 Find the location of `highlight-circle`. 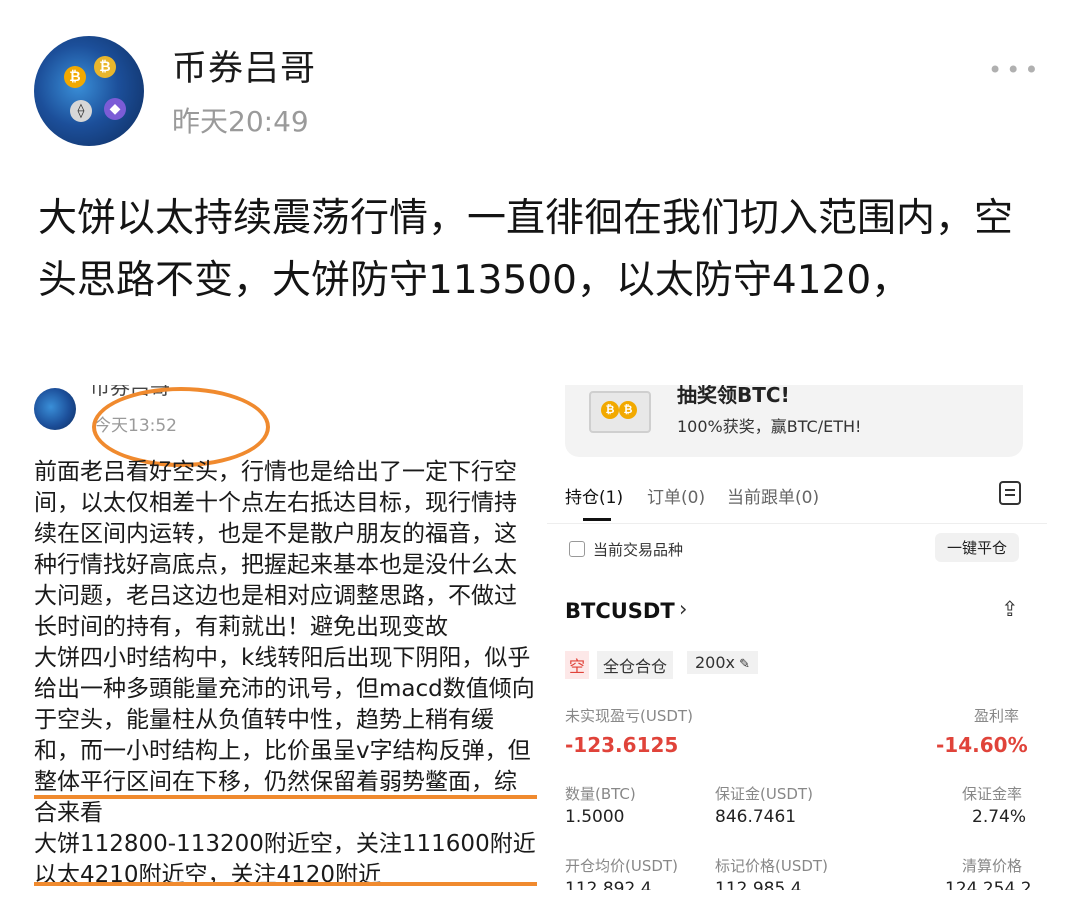

highlight-circle is located at coordinates (181, 427).